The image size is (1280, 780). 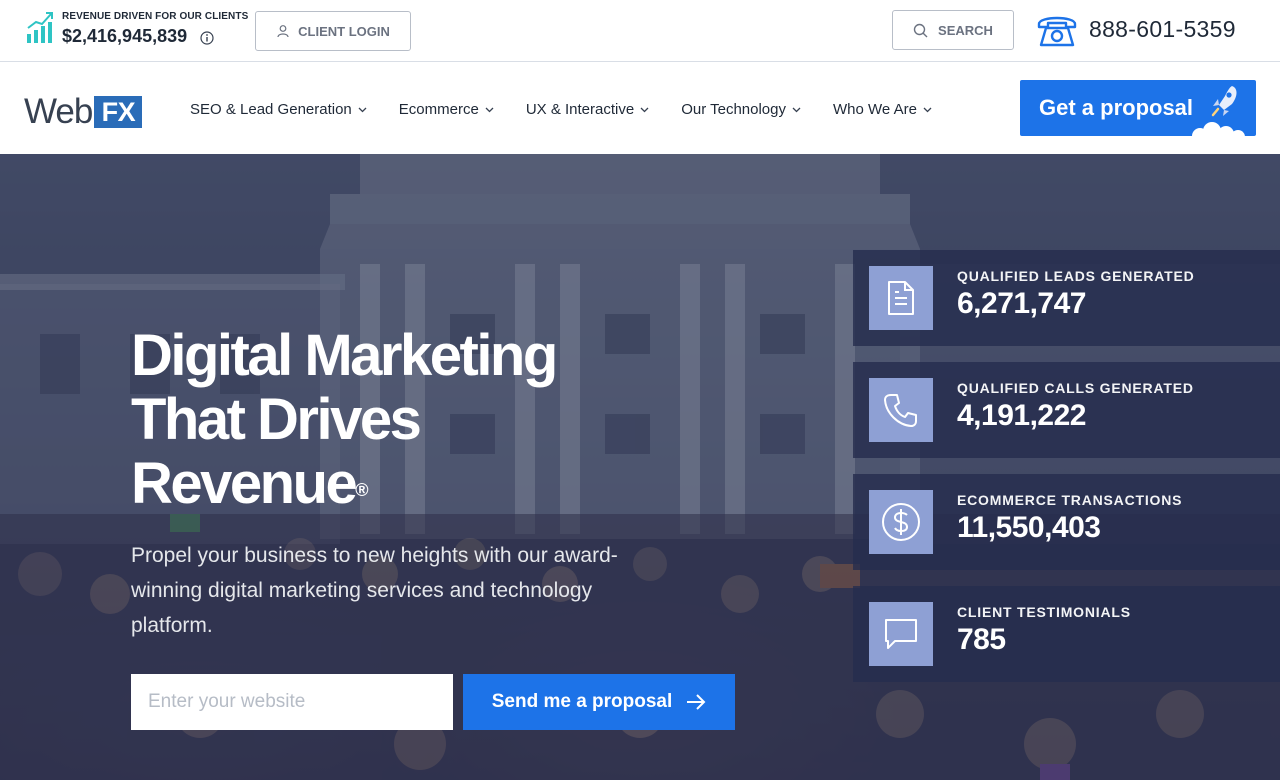 I want to click on telephone-icon, so click(x=1057, y=30).